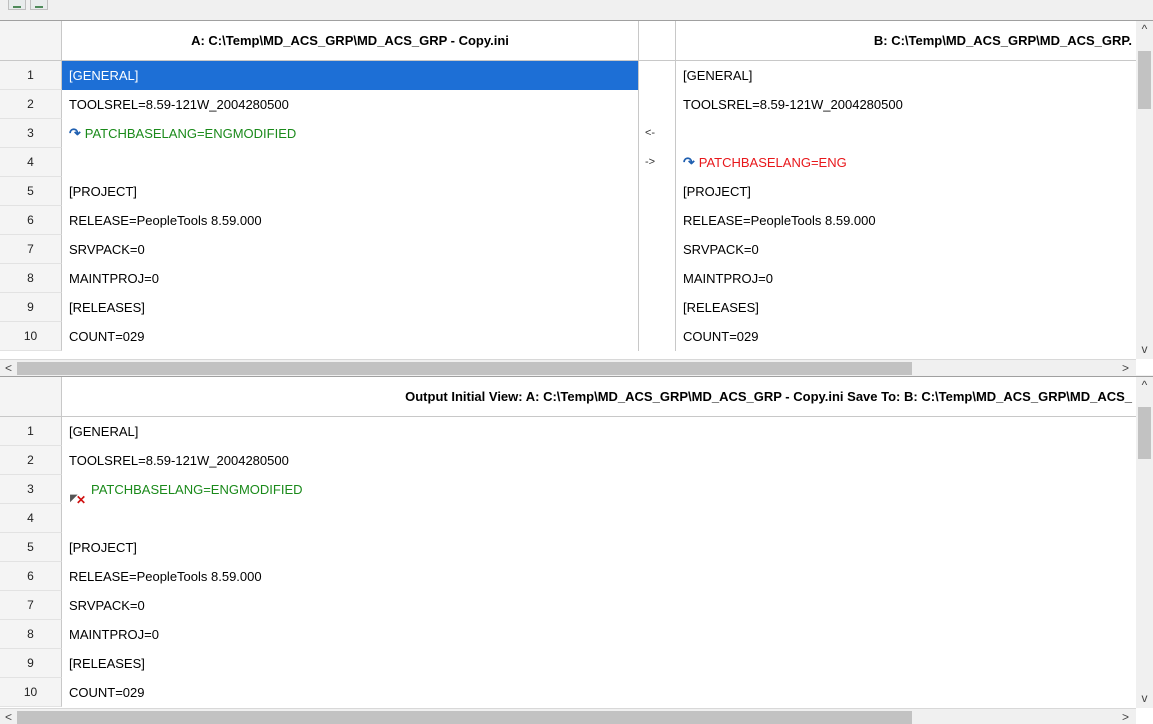 Image resolution: width=1153 pixels, height=724 pixels. What do you see at coordinates (906, 75) in the screenshot?
I see `right-line-text: [GENERAL]` at bounding box center [906, 75].